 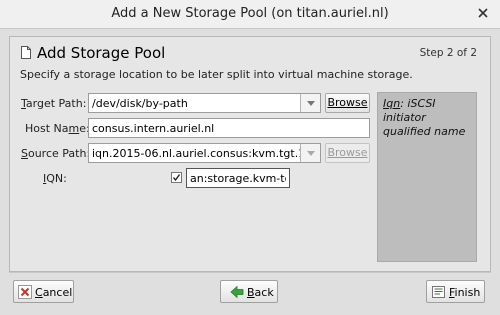 I want to click on iqn-input, so click(x=238, y=178).